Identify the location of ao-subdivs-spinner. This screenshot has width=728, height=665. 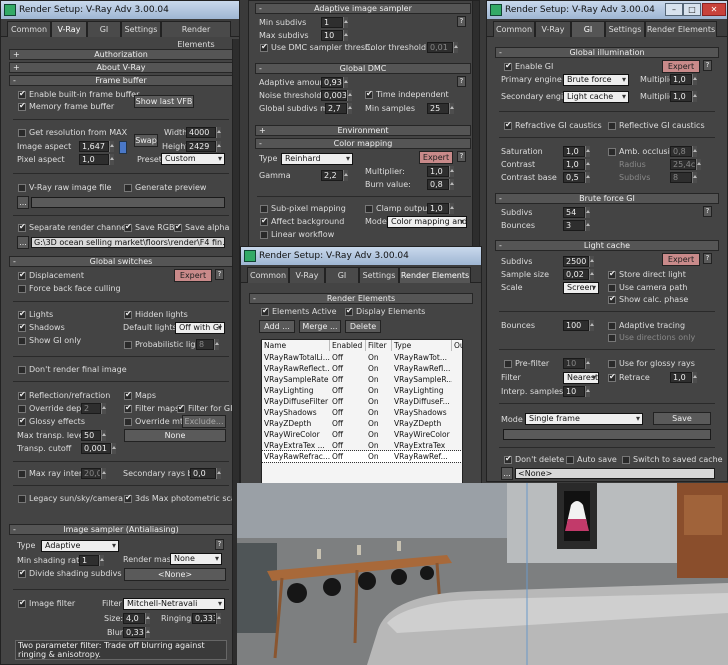
(694, 177).